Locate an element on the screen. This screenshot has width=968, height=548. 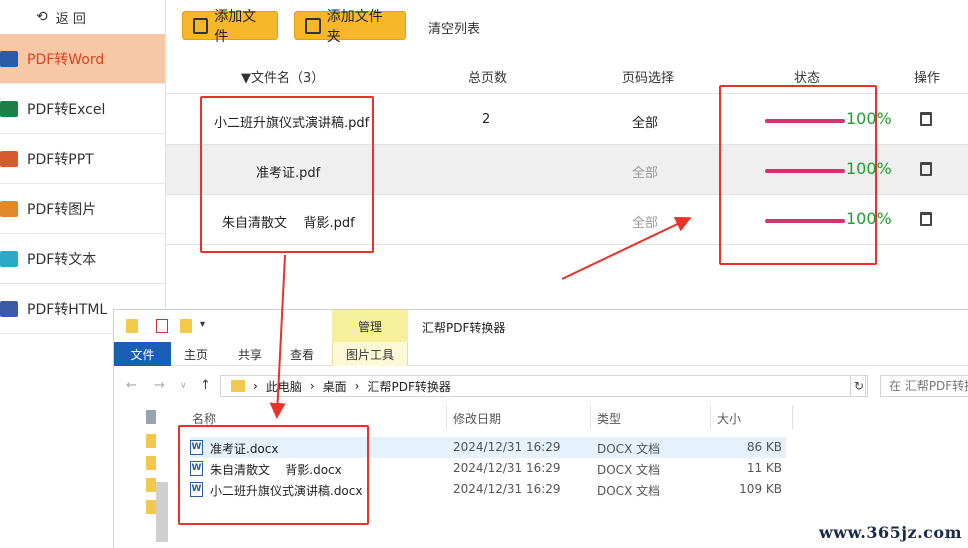
tab-label: 文件 is located at coordinates (142, 354).